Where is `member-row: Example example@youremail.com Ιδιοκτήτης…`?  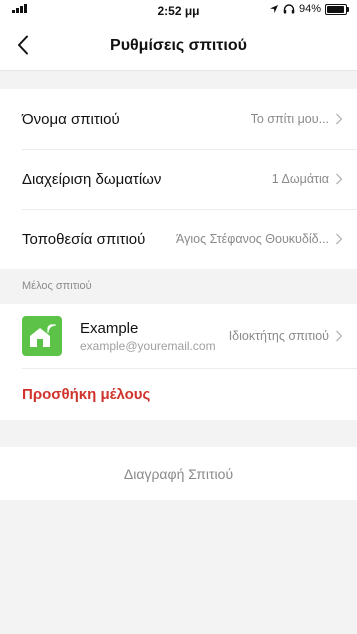
member-row: Example example@youremail.com Ιδιοκτήτης… is located at coordinates (178, 336).